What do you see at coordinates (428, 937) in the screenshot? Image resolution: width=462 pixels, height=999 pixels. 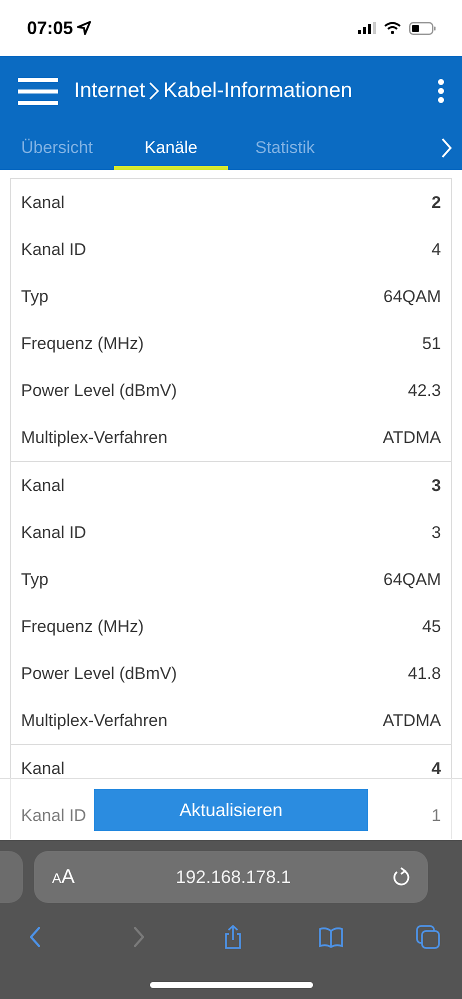 I see `tabs-icon` at bounding box center [428, 937].